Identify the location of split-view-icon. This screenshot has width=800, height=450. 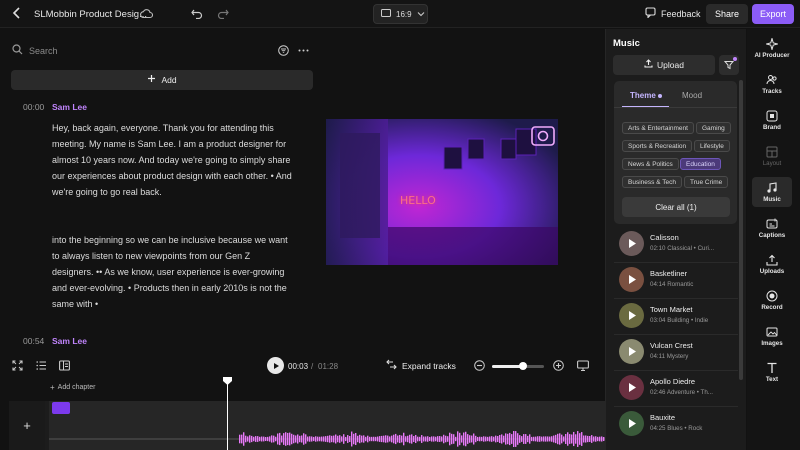
(64, 367).